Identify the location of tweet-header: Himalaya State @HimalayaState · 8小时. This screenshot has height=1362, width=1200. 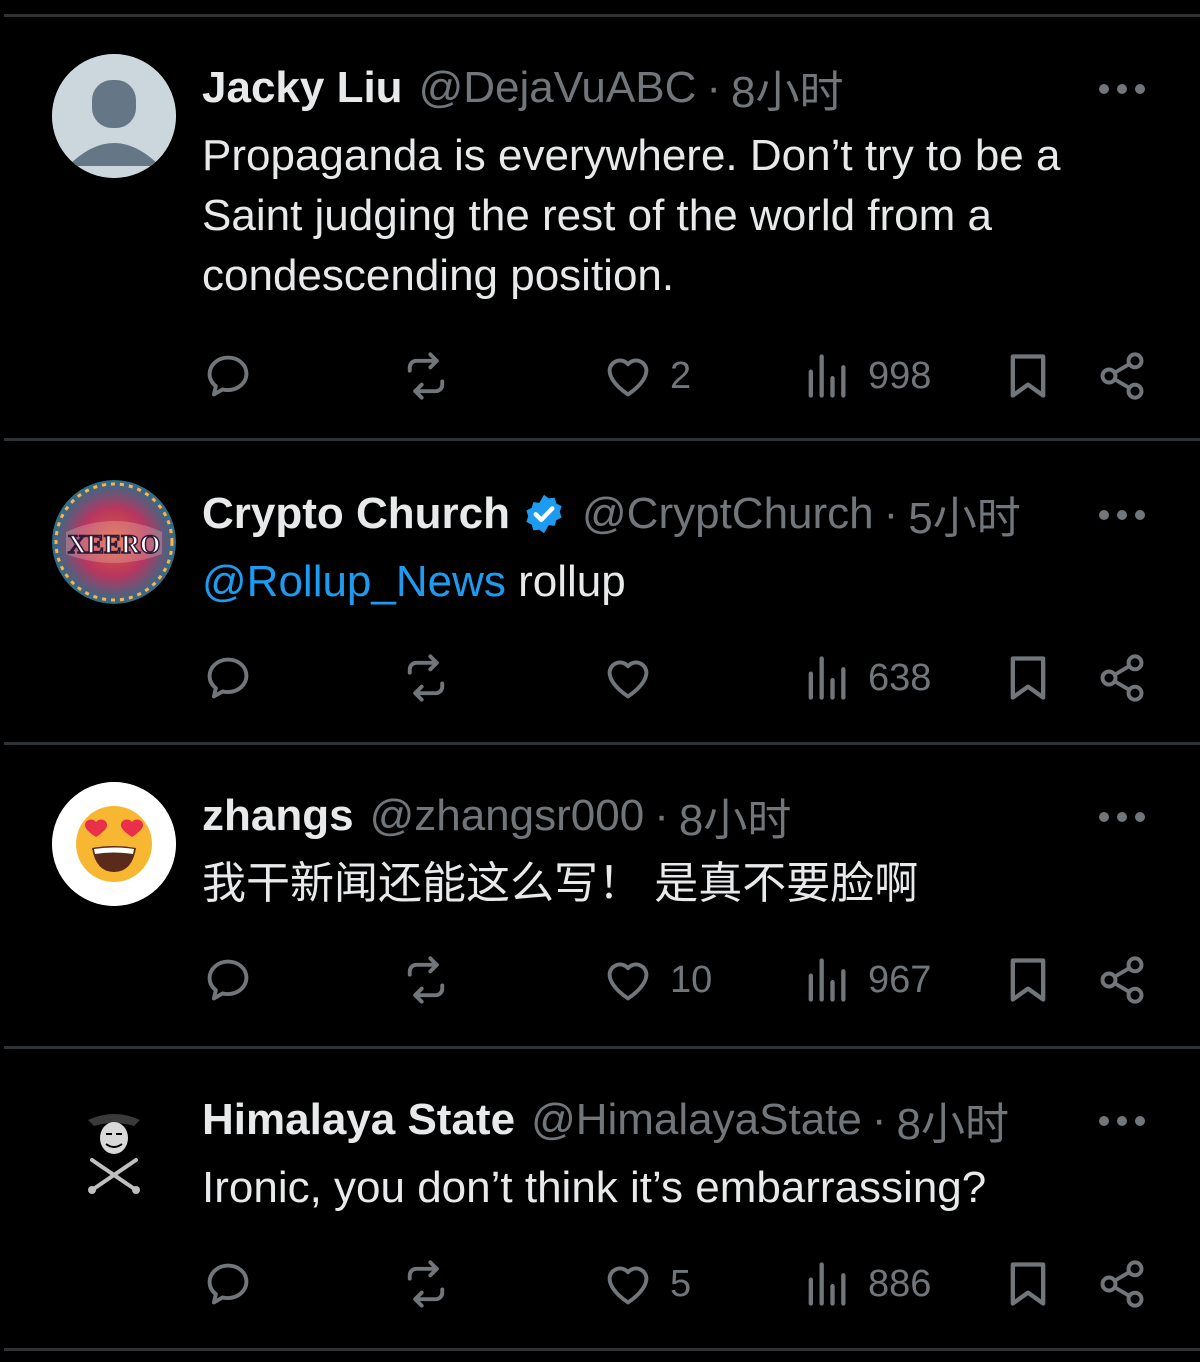
(605, 1120).